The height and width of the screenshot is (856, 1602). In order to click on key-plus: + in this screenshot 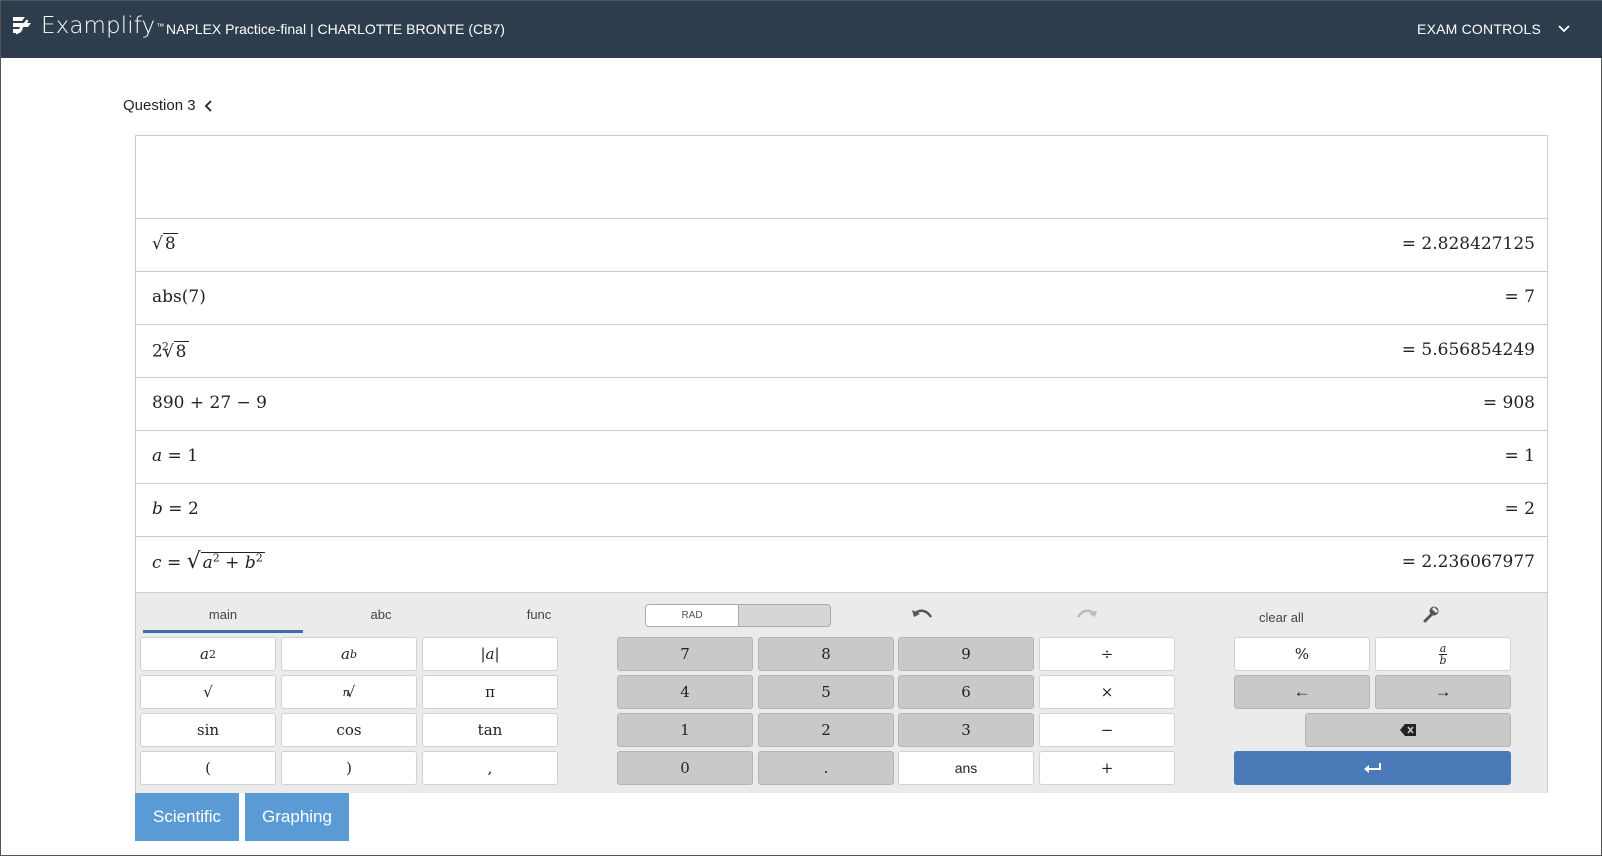, I will do `click(1107, 768)`.